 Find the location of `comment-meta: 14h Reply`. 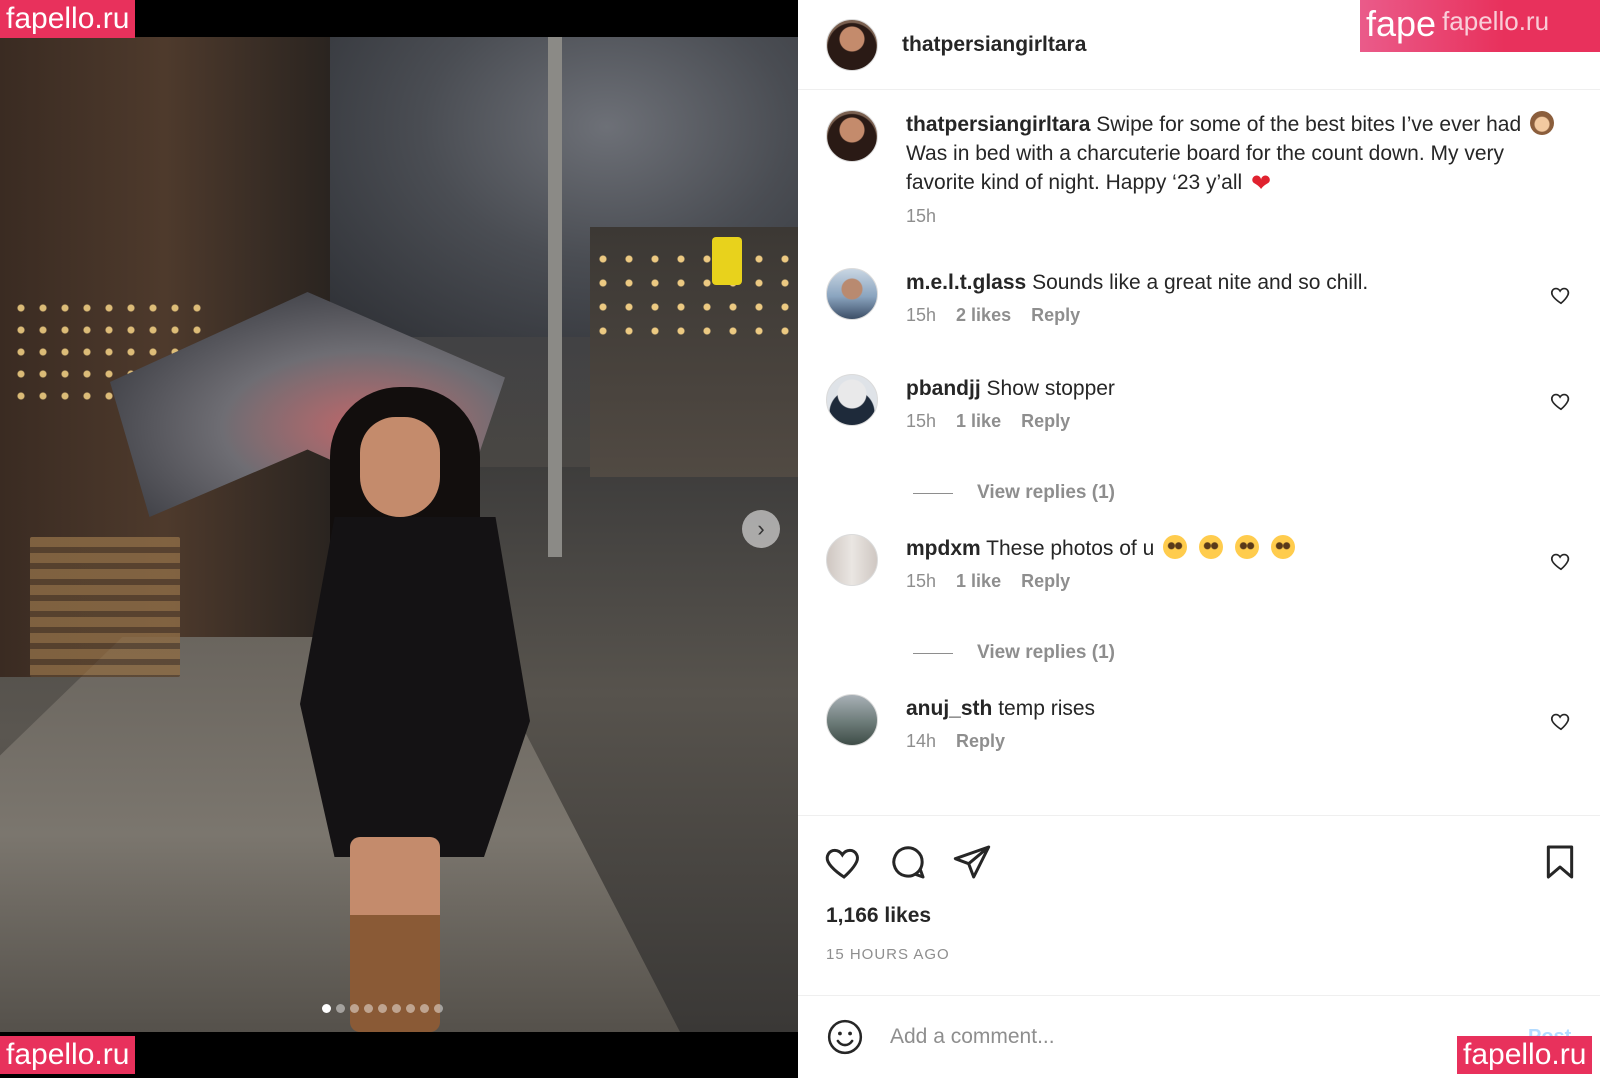

comment-meta: 14h Reply is located at coordinates (1231, 741).